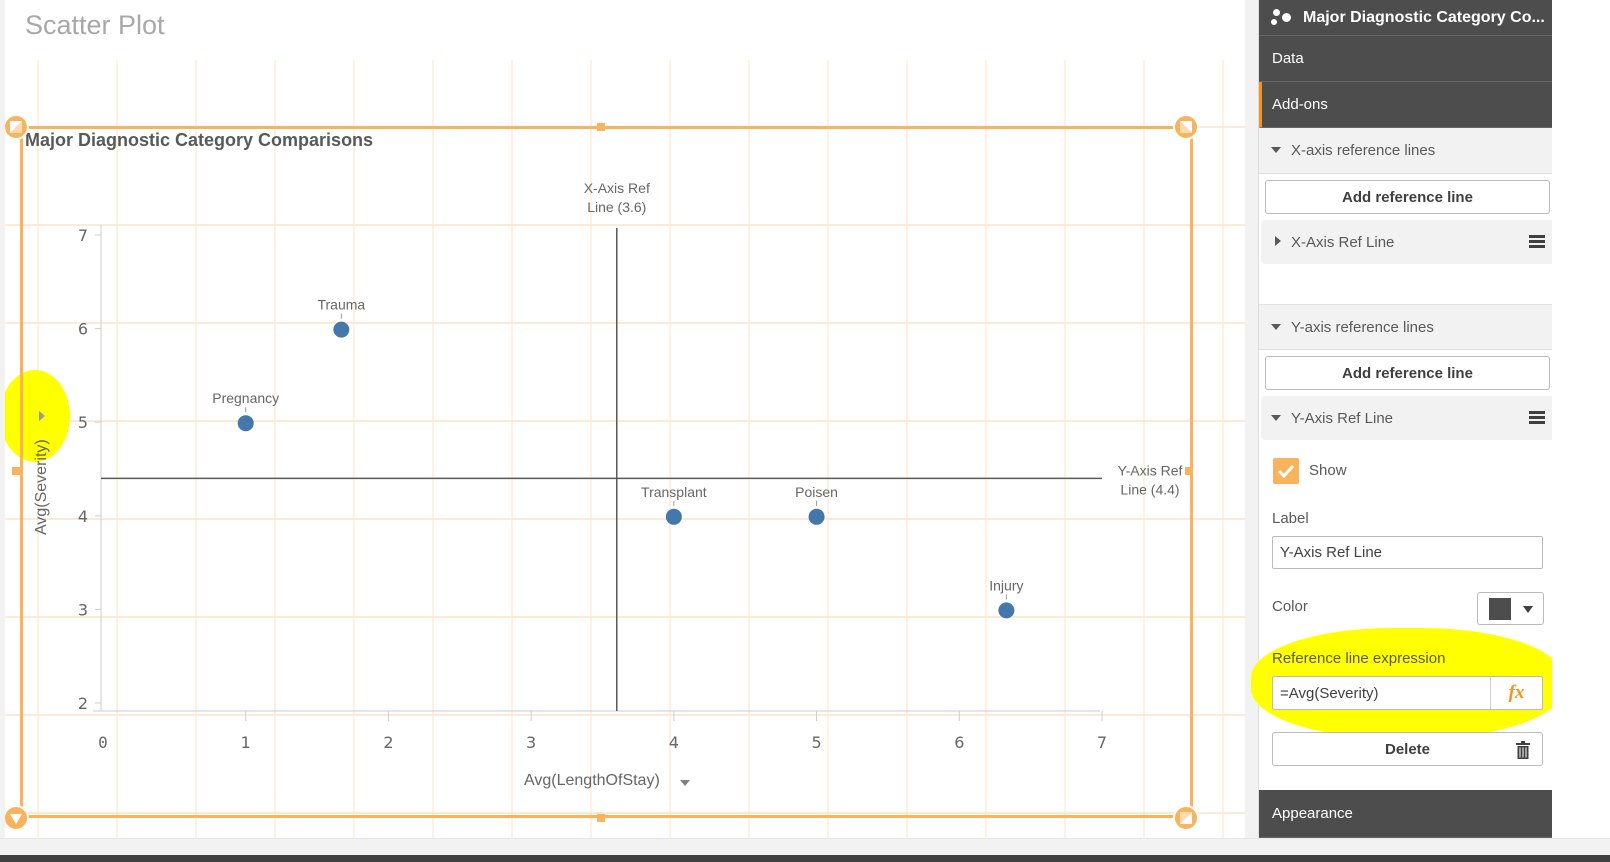 This screenshot has width=1610, height=862. I want to click on x-axis-title: Avg(LengthOfStay), so click(592, 781).